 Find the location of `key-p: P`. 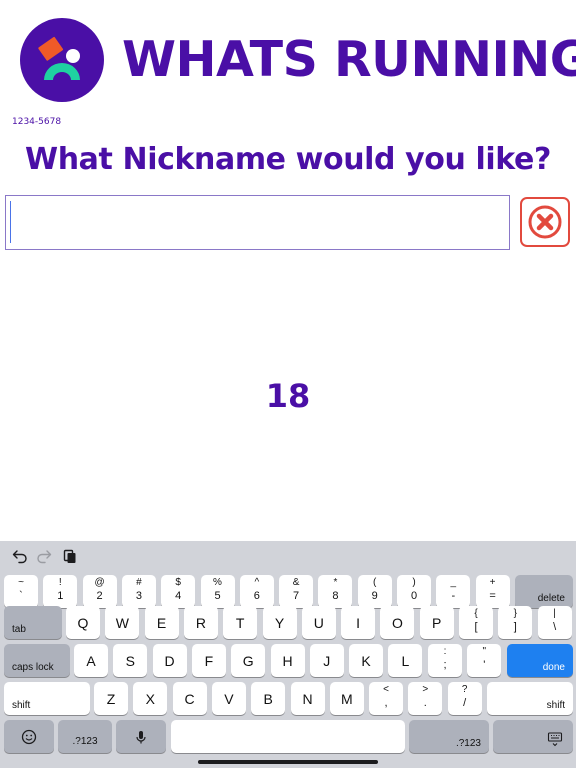

key-p: P is located at coordinates (436, 622).